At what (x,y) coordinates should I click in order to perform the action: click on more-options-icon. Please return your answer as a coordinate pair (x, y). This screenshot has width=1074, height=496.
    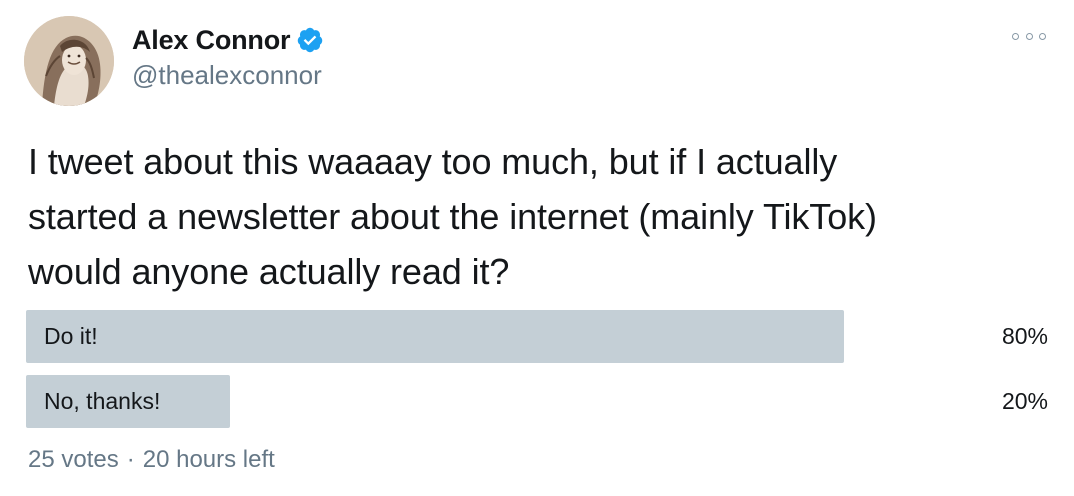
    Looking at the image, I should click on (1029, 36).